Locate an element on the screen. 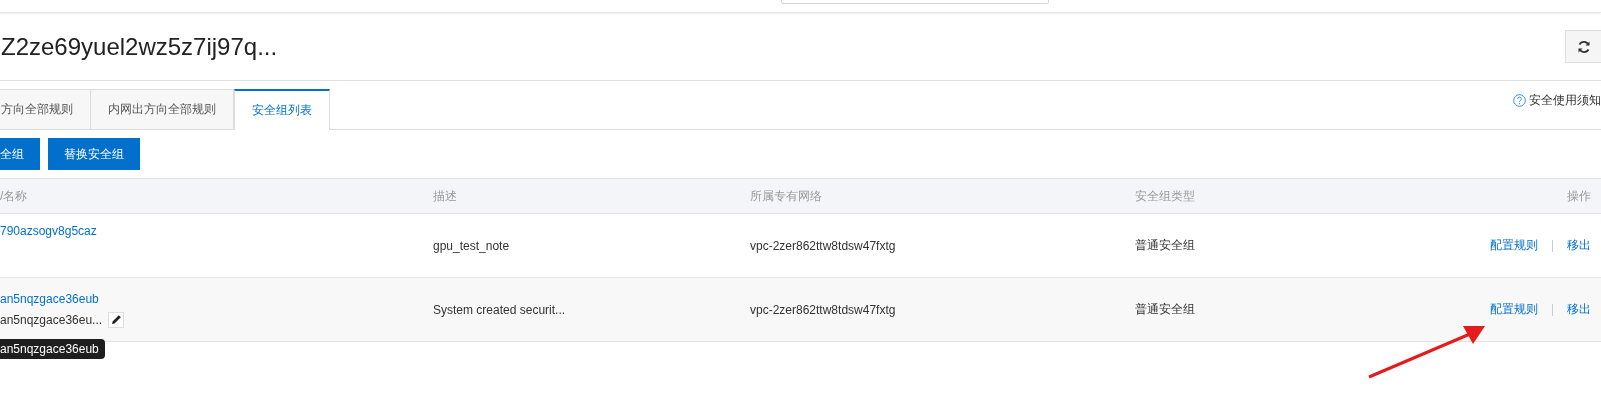 The width and height of the screenshot is (1601, 413). tab: 内网出方向全部规则 is located at coordinates (162, 109).